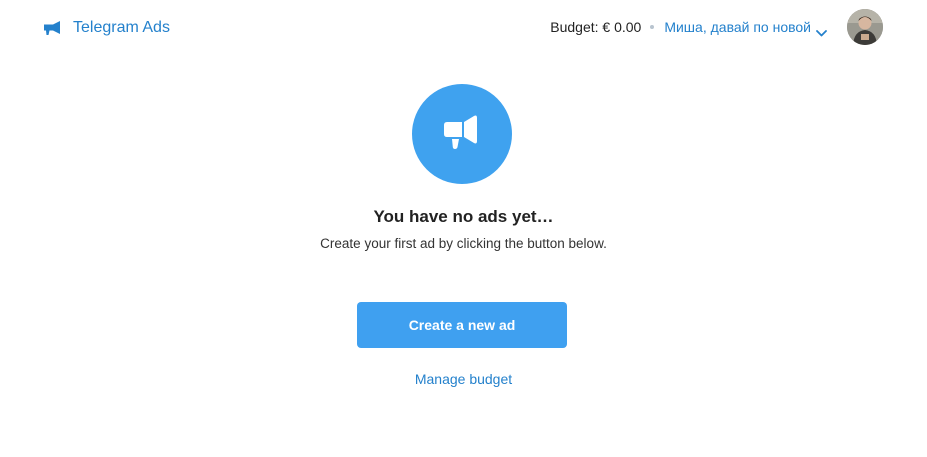 The width and height of the screenshot is (927, 457). I want to click on brand-link: Telegram Ads, so click(106, 28).